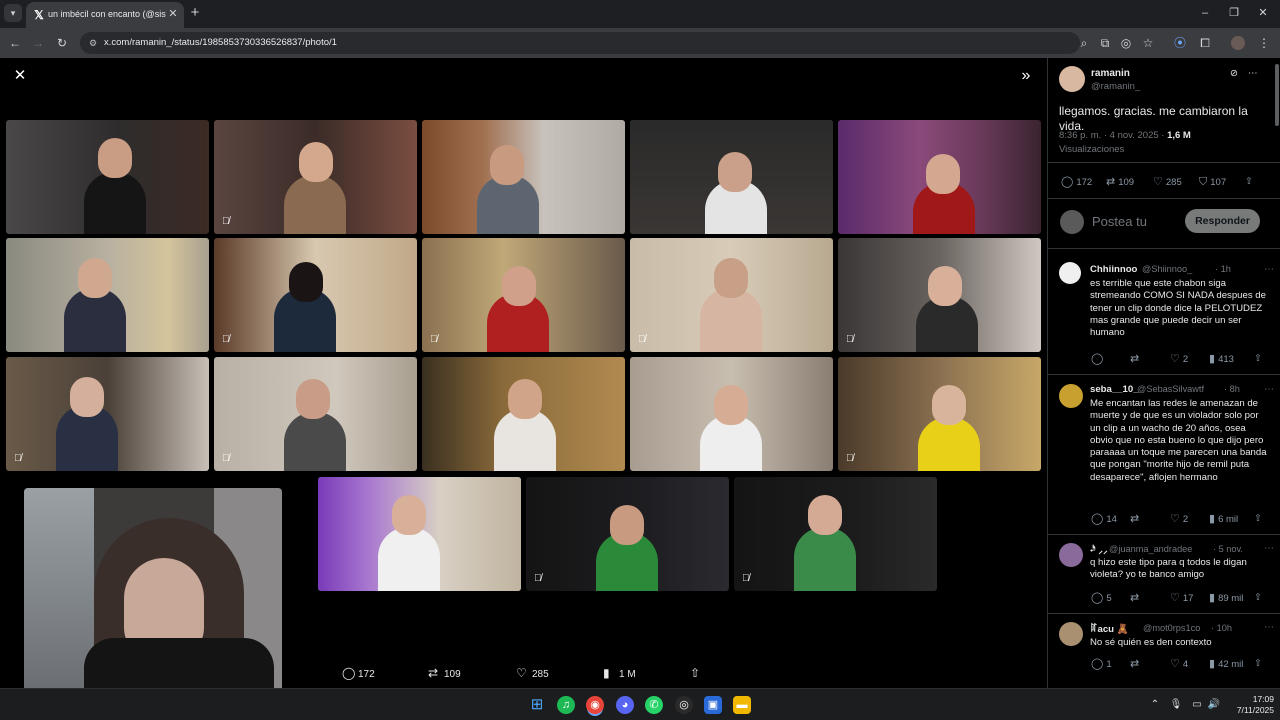 The image size is (1280, 720). Describe the element at coordinates (1167, 182) in the screenshot. I see `like-button: ♡ 285` at that location.